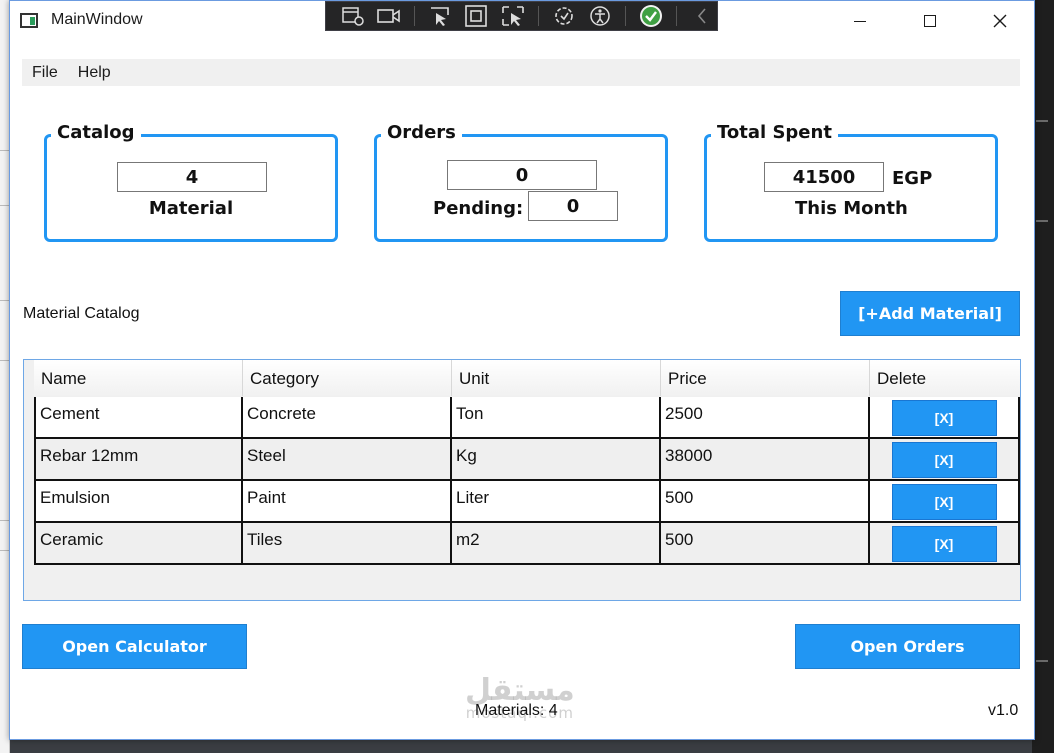  I want to click on checkmark-icon, so click(651, 16).